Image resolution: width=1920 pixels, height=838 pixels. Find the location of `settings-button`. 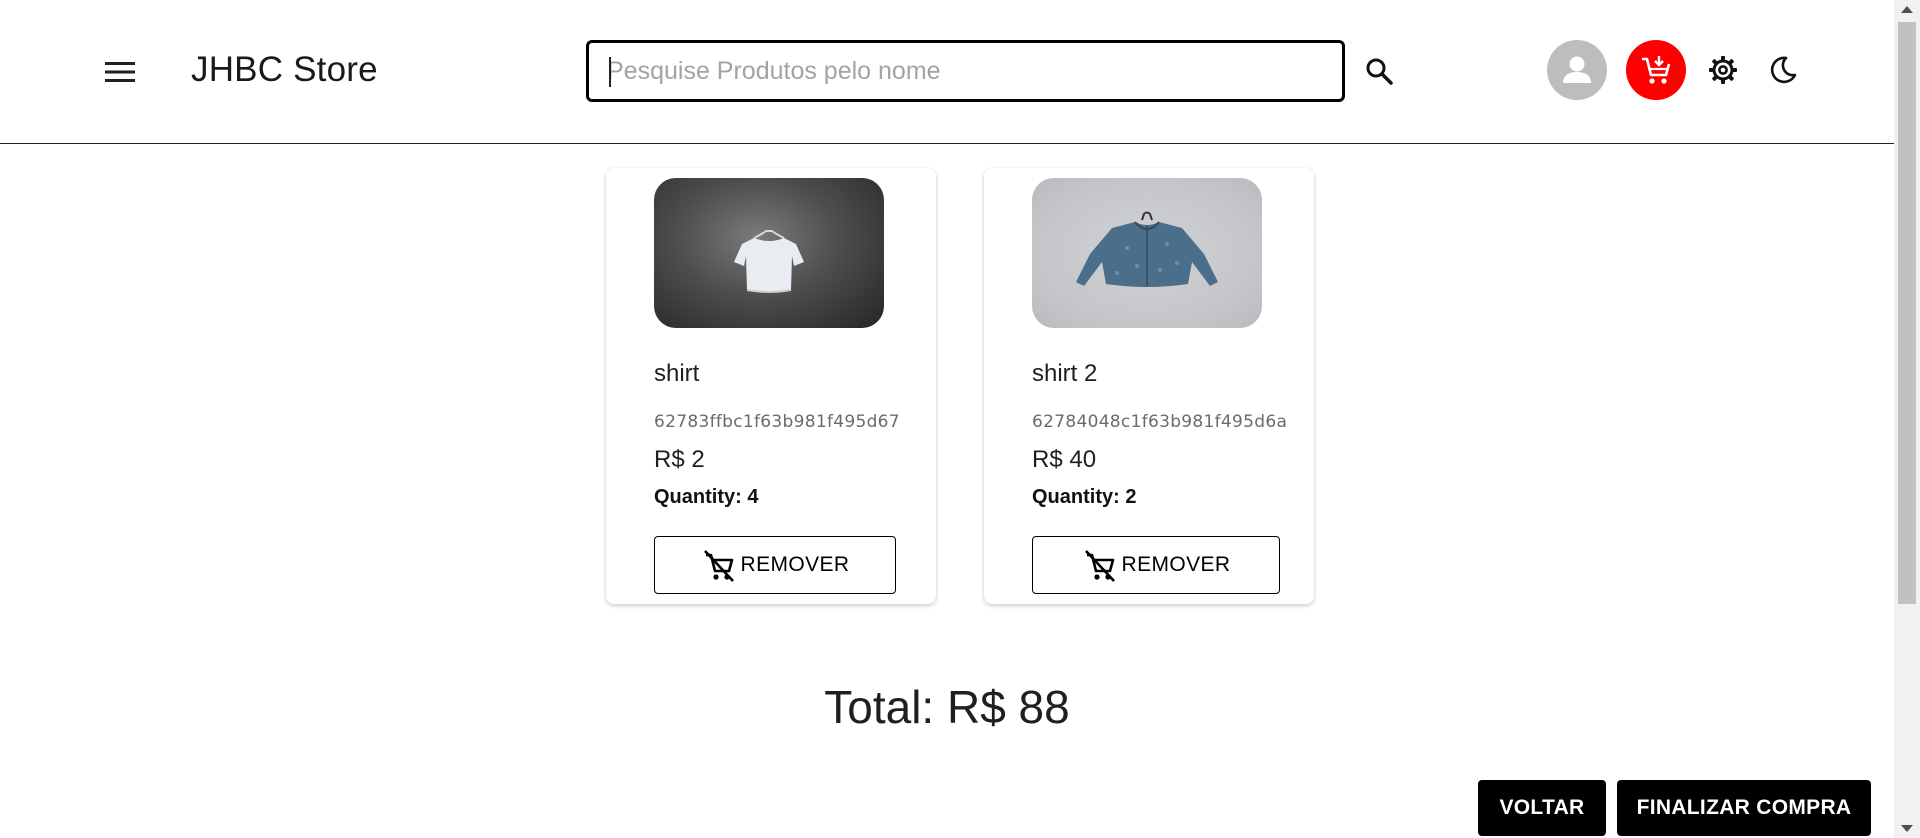

settings-button is located at coordinates (1723, 70).